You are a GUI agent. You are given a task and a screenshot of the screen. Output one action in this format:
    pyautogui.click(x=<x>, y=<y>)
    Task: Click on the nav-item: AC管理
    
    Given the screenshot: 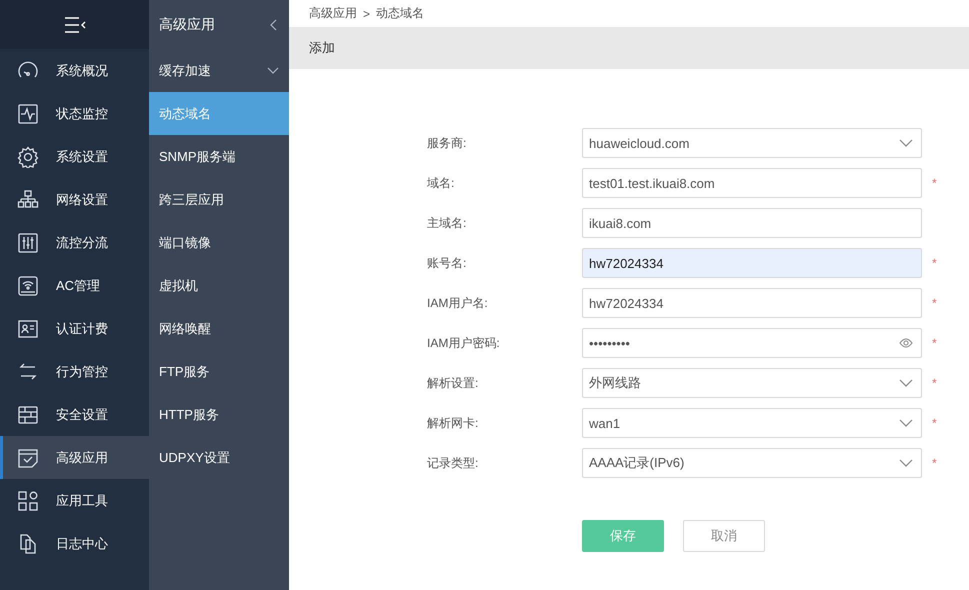 What is the action you would take?
    pyautogui.click(x=74, y=285)
    